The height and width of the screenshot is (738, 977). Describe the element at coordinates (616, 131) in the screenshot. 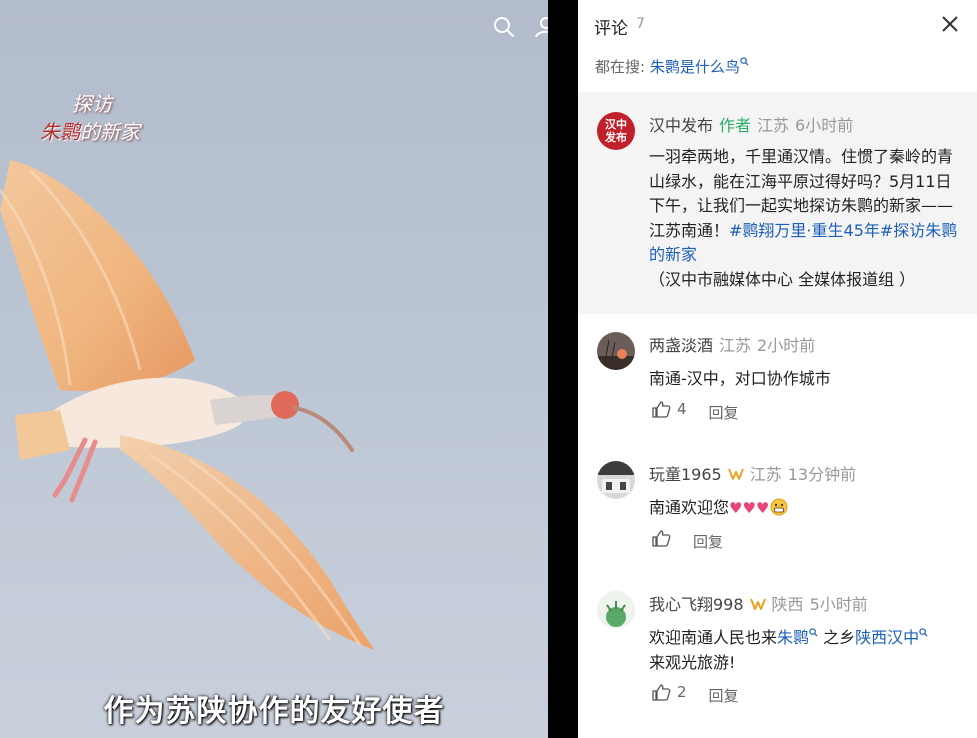

I see `author-avatar: 汉中 发布` at that location.